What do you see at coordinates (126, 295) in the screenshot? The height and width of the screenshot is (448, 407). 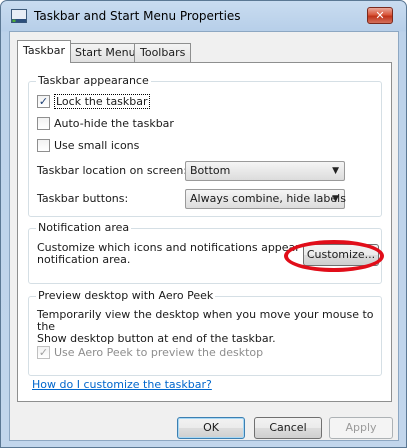 I see `group-title-aero-peek: Preview desktop with Aero Peek` at bounding box center [126, 295].